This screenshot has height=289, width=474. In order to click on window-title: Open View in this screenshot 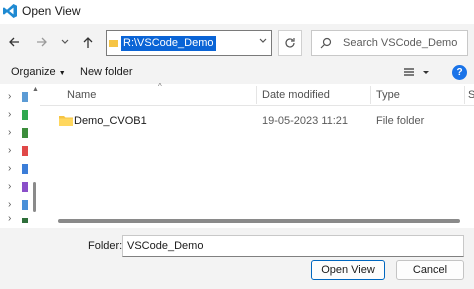, I will do `click(51, 11)`.